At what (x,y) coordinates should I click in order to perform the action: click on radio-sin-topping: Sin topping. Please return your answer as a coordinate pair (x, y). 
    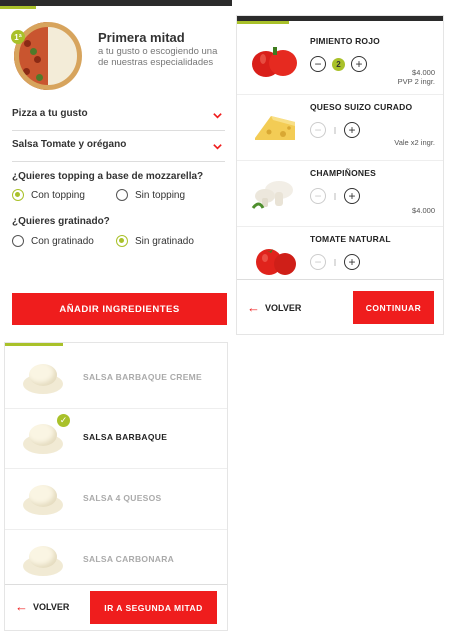
    Looking at the image, I should click on (150, 195).